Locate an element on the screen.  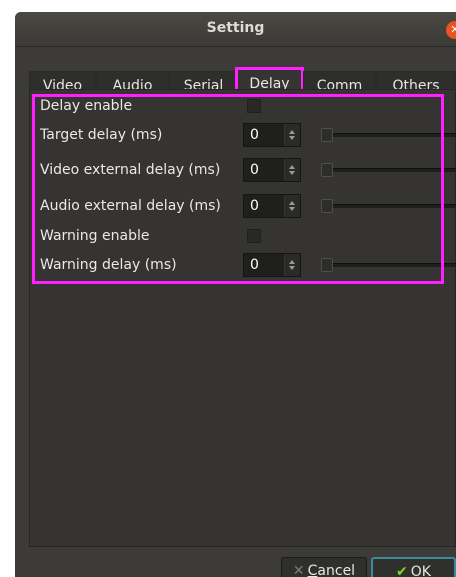
warning-delay-spinbox: 0 is located at coordinates (272, 265).